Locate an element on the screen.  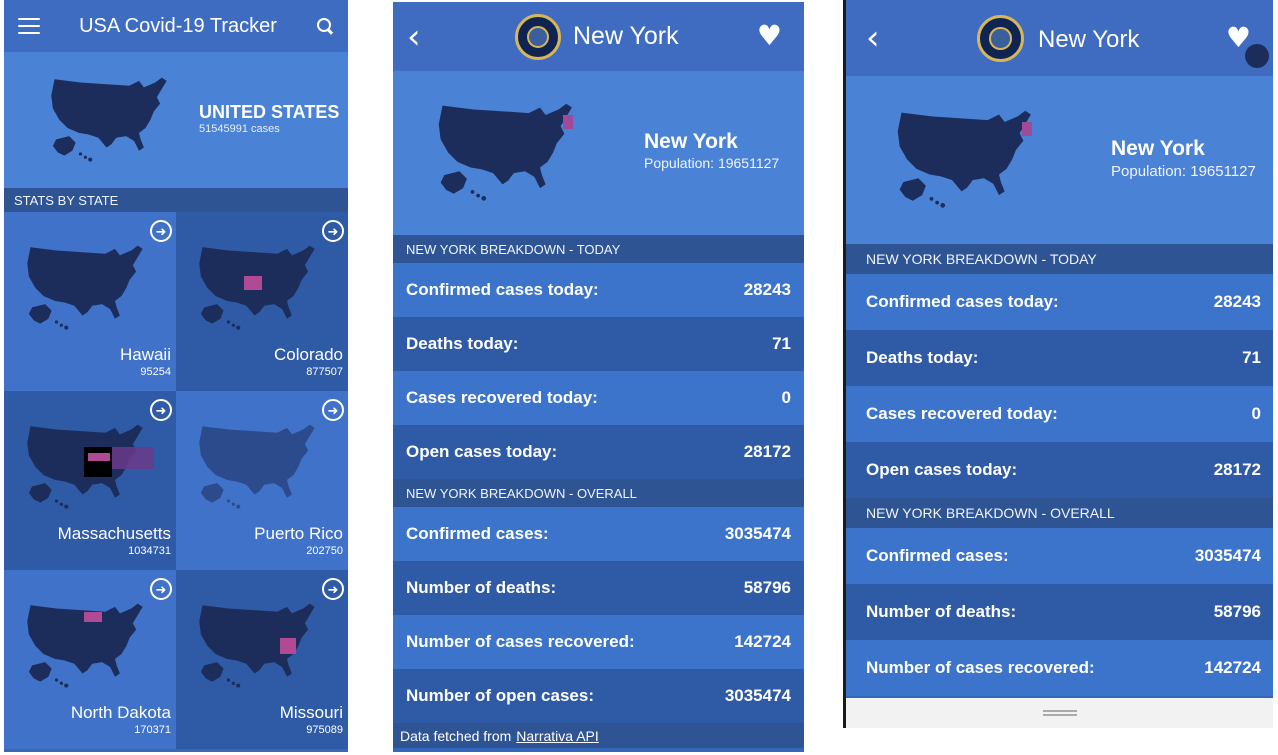
us-map-image is located at coordinates (113, 119).